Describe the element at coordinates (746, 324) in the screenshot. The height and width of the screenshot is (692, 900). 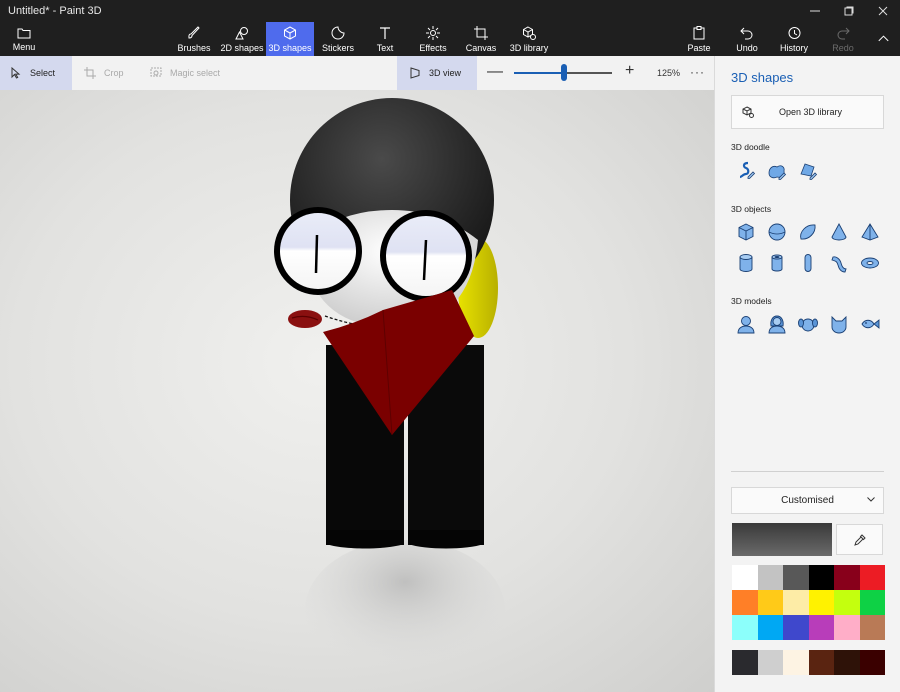
I see `man-model-button` at that location.